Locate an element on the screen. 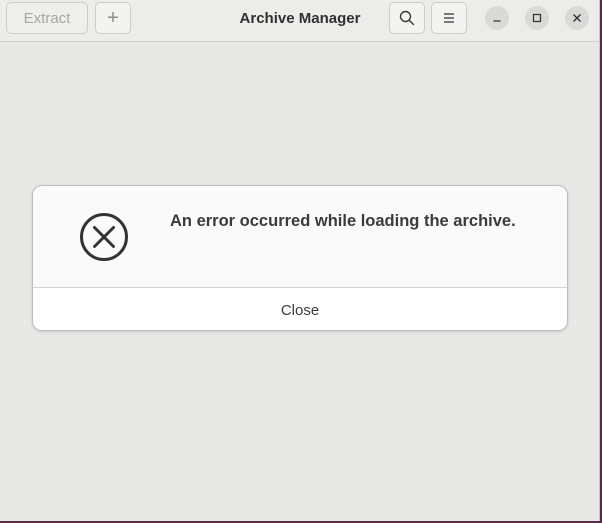  add-files-button: + is located at coordinates (113, 18).